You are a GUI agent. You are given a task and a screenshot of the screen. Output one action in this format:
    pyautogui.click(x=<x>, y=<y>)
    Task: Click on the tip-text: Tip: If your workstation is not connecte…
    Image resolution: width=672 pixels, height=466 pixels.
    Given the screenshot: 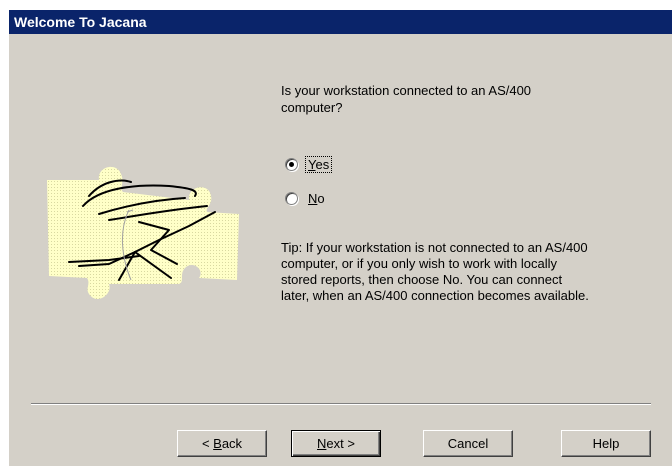 What is the action you would take?
    pyautogui.click(x=435, y=271)
    